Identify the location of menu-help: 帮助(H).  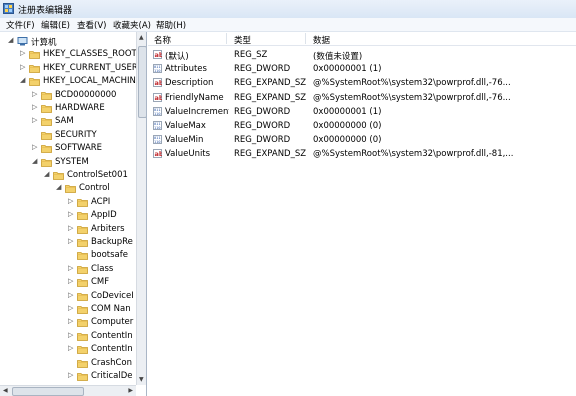
(171, 25).